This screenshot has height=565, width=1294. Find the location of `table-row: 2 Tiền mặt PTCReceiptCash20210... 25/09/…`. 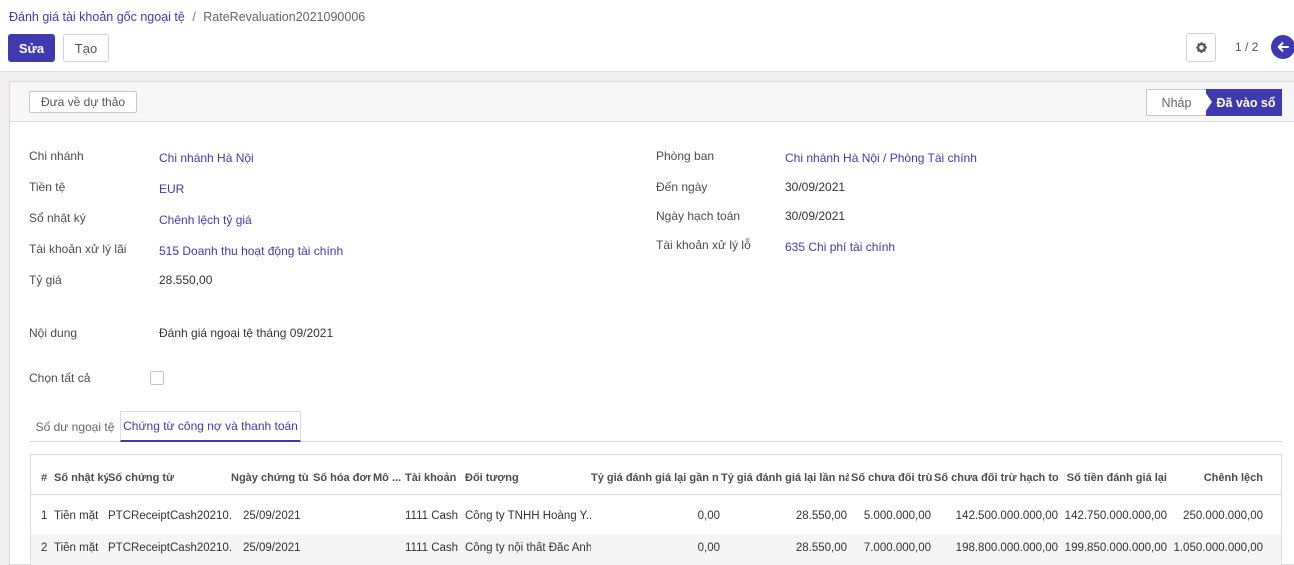

table-row: 2 Tiền mặt PTCReceiptCash20210... 25/09/… is located at coordinates (656, 549).